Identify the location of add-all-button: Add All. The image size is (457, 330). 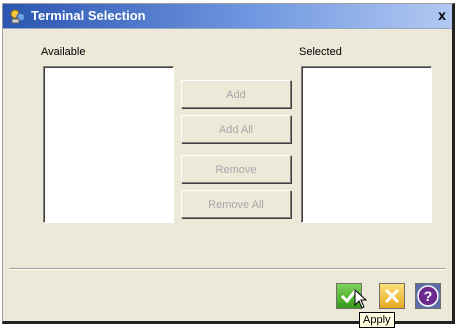
(236, 129).